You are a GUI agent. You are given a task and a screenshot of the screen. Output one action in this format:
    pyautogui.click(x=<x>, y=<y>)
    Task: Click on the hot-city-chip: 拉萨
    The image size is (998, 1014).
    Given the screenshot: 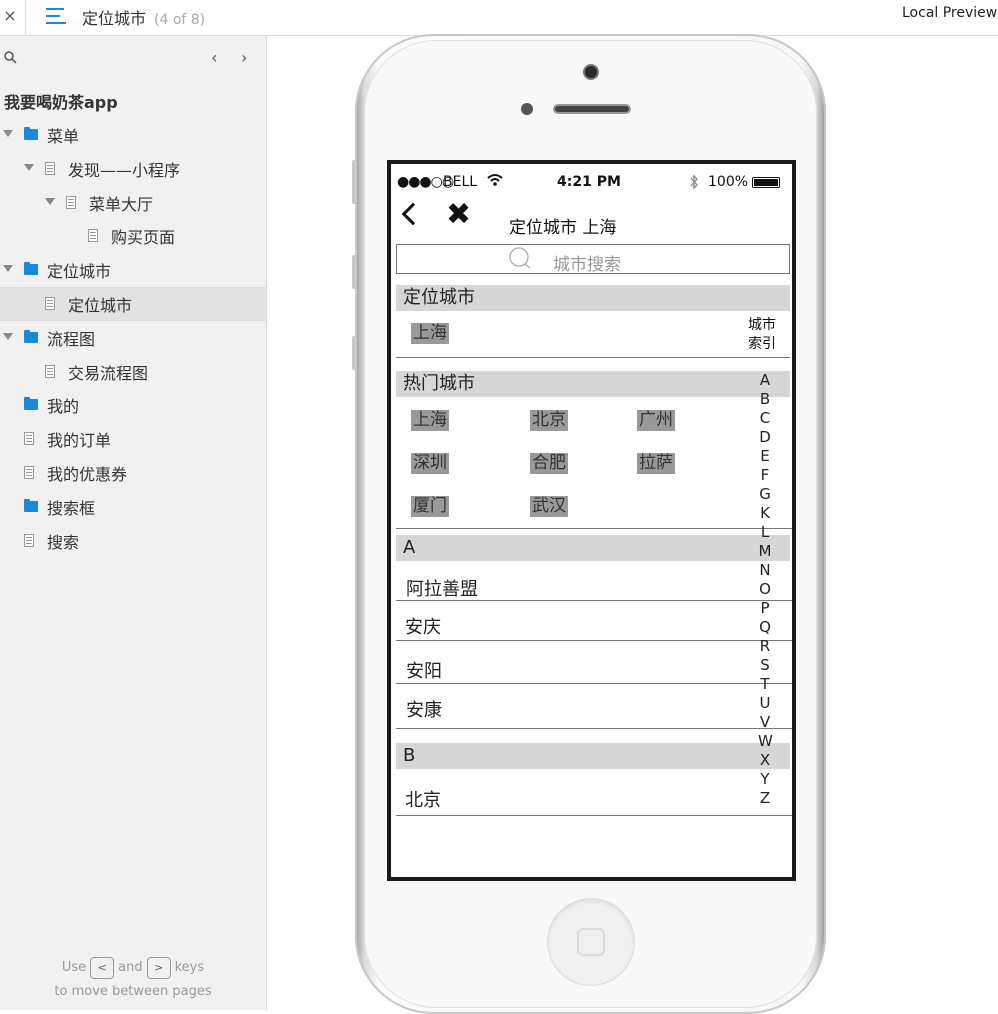 What is the action you would take?
    pyautogui.click(x=656, y=463)
    